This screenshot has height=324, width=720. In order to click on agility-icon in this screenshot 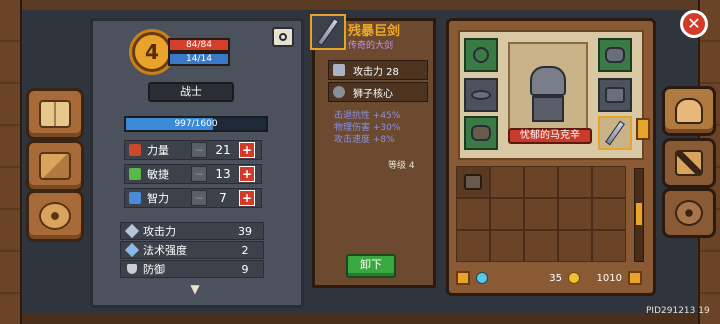, I will do `click(135, 174)`.